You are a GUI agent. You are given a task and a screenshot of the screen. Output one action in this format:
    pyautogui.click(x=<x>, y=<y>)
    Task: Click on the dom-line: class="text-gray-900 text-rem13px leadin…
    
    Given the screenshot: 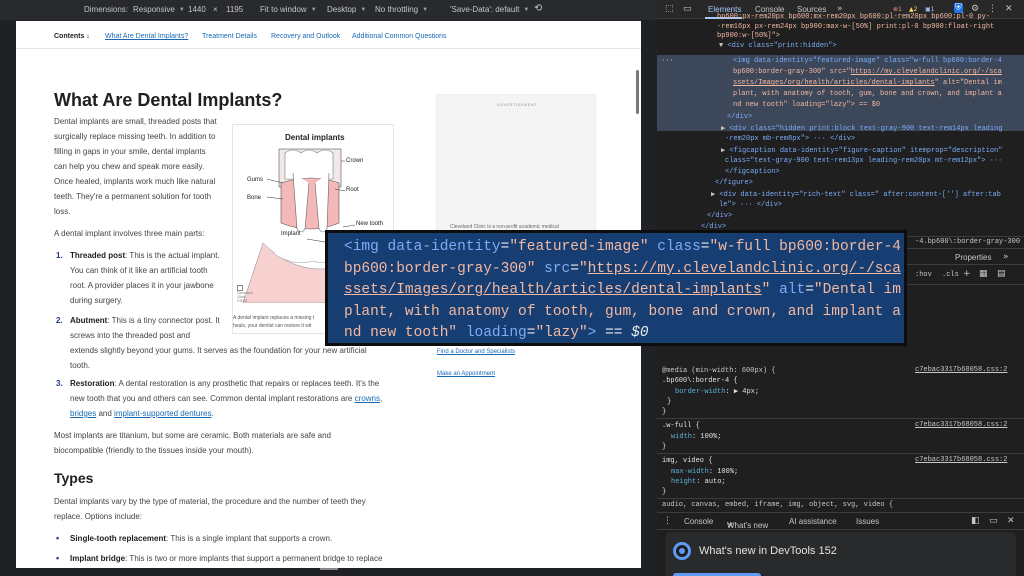 What is the action you would take?
    pyautogui.click(x=865, y=162)
    